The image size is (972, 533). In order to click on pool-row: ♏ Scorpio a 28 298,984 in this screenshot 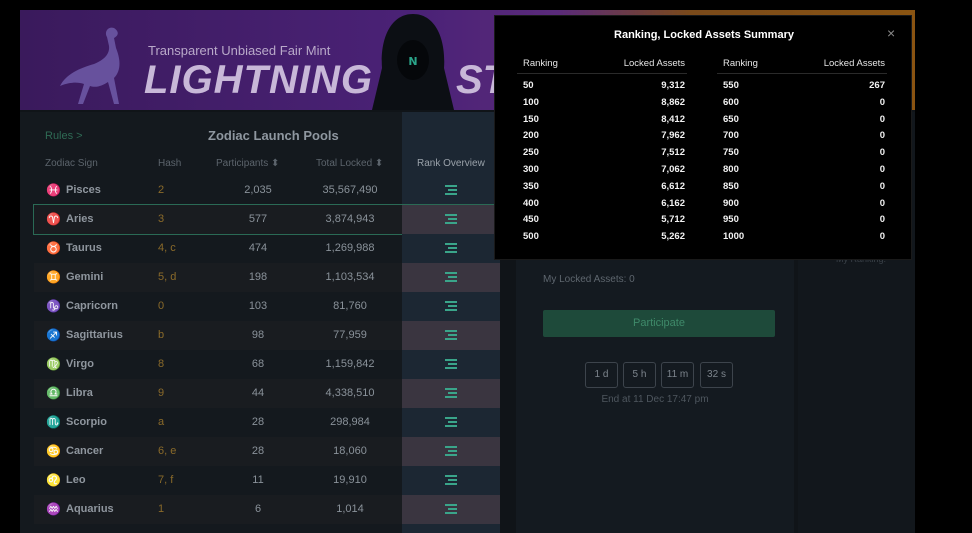, I will do `click(267, 422)`.